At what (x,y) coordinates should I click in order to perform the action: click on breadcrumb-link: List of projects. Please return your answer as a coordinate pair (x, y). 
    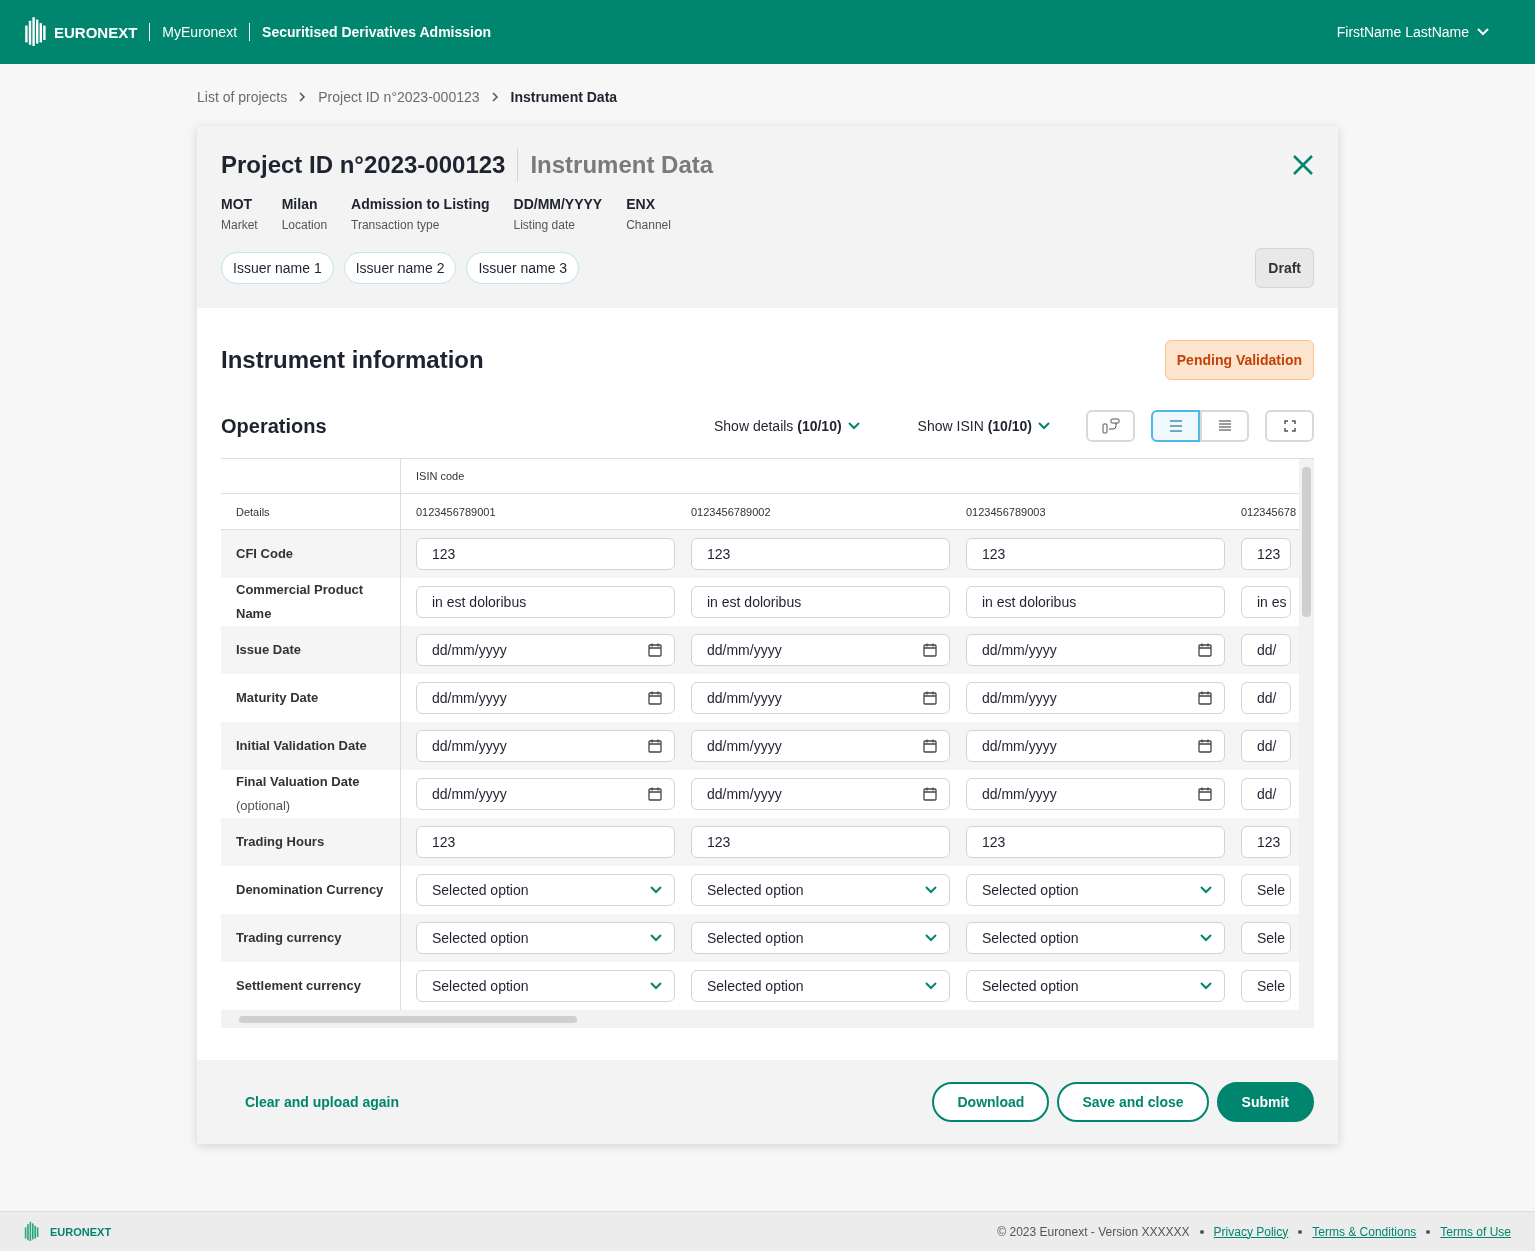
    Looking at the image, I should click on (242, 97).